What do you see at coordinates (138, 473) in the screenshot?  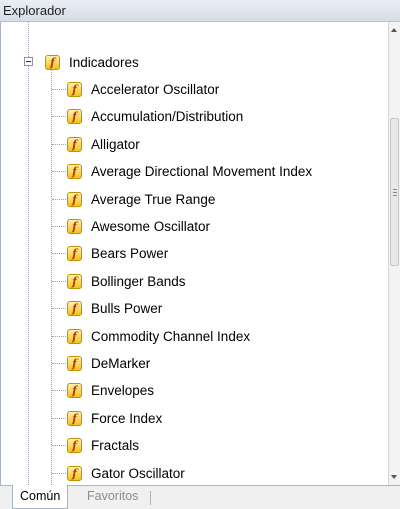 I see `tree-item-label: Gator Oscillator` at bounding box center [138, 473].